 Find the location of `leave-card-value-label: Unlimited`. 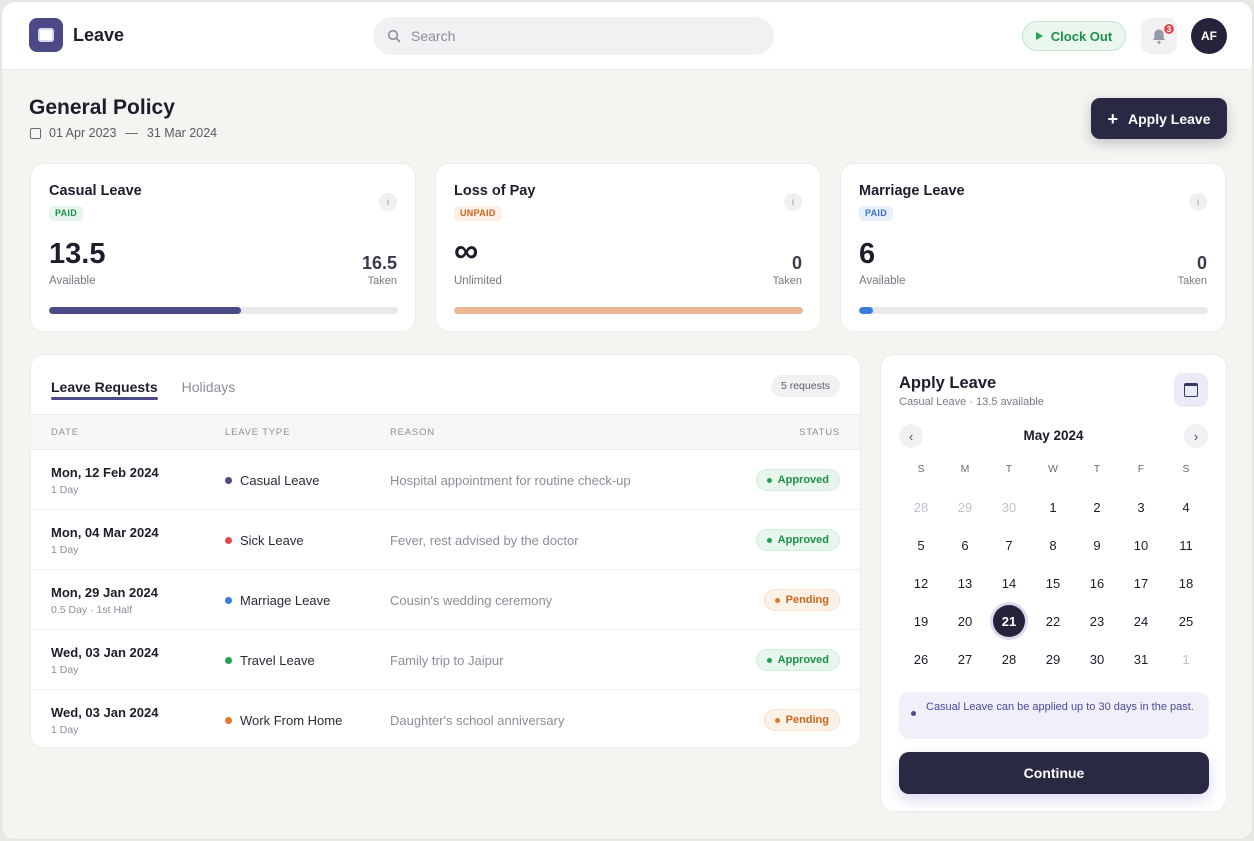

leave-card-value-label: Unlimited is located at coordinates (478, 281).